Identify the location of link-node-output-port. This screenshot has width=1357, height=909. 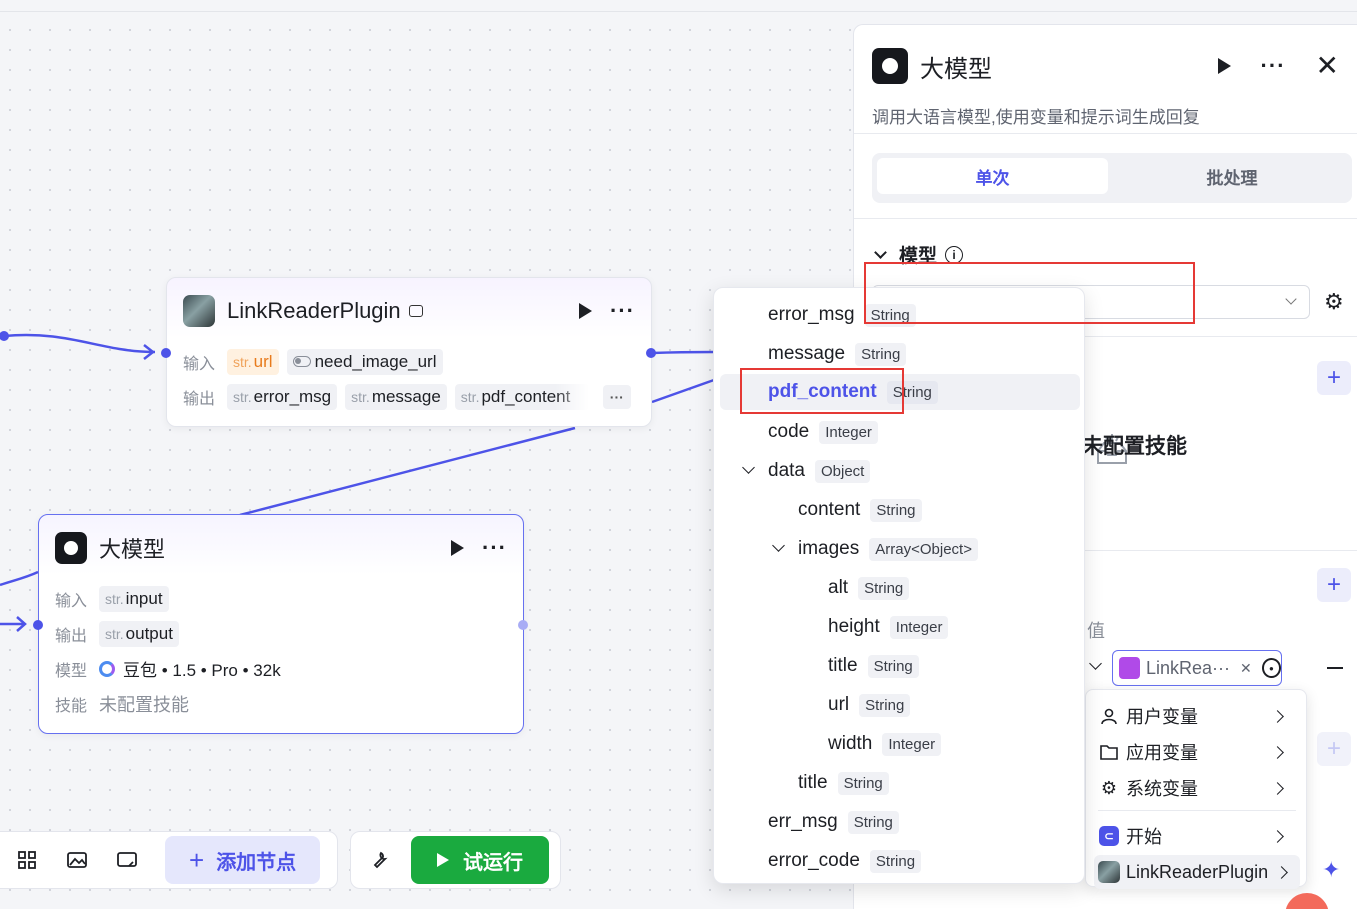
(651, 353).